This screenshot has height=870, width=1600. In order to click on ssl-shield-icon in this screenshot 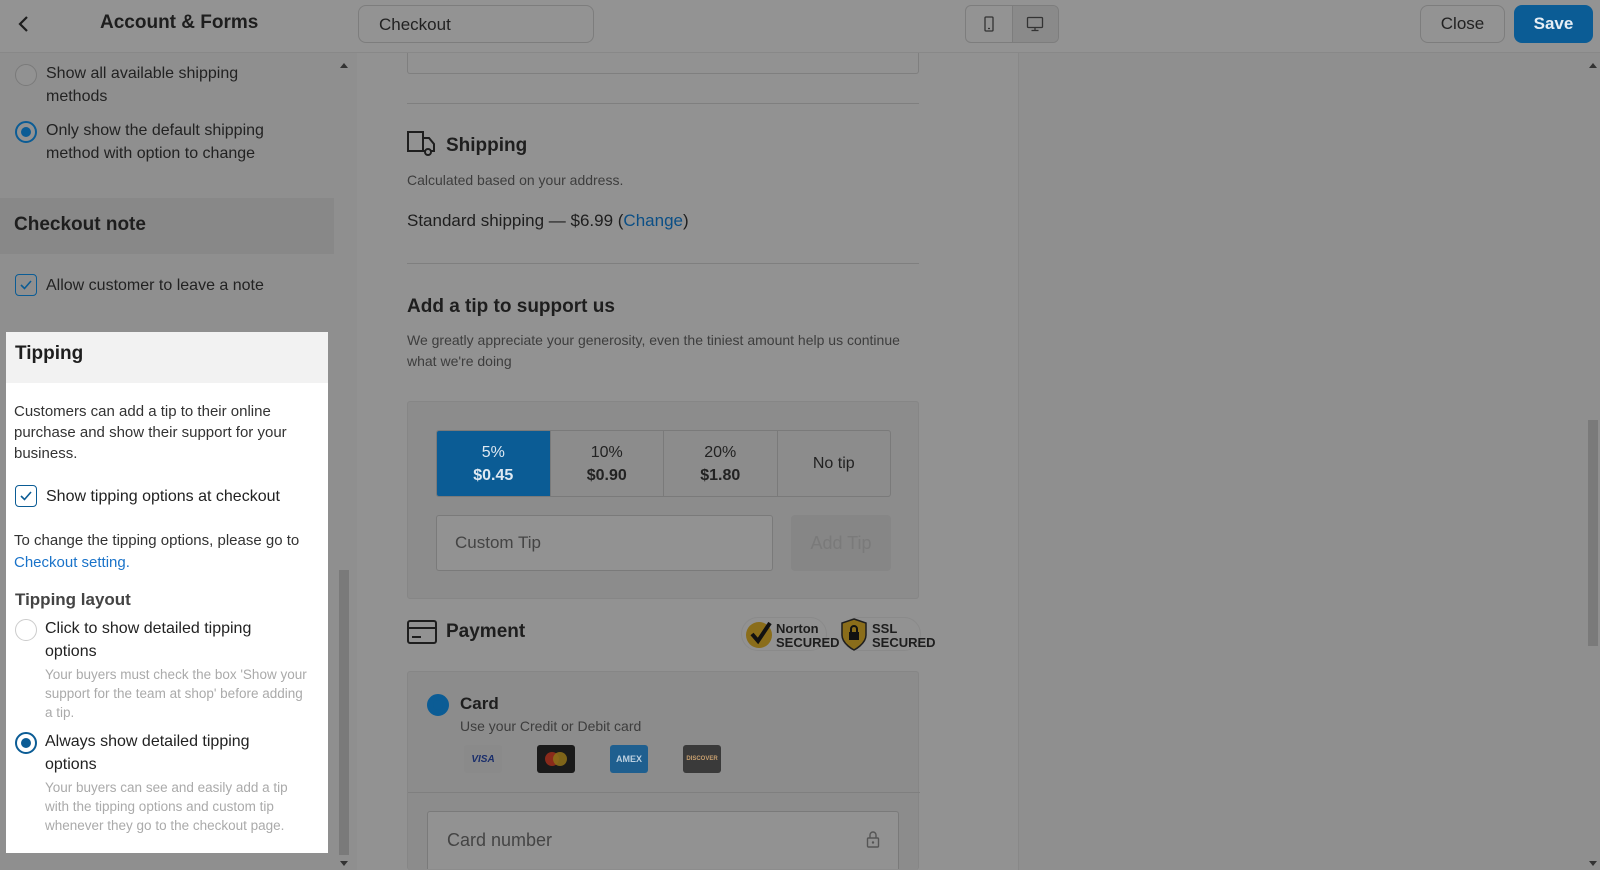, I will do `click(854, 634)`.